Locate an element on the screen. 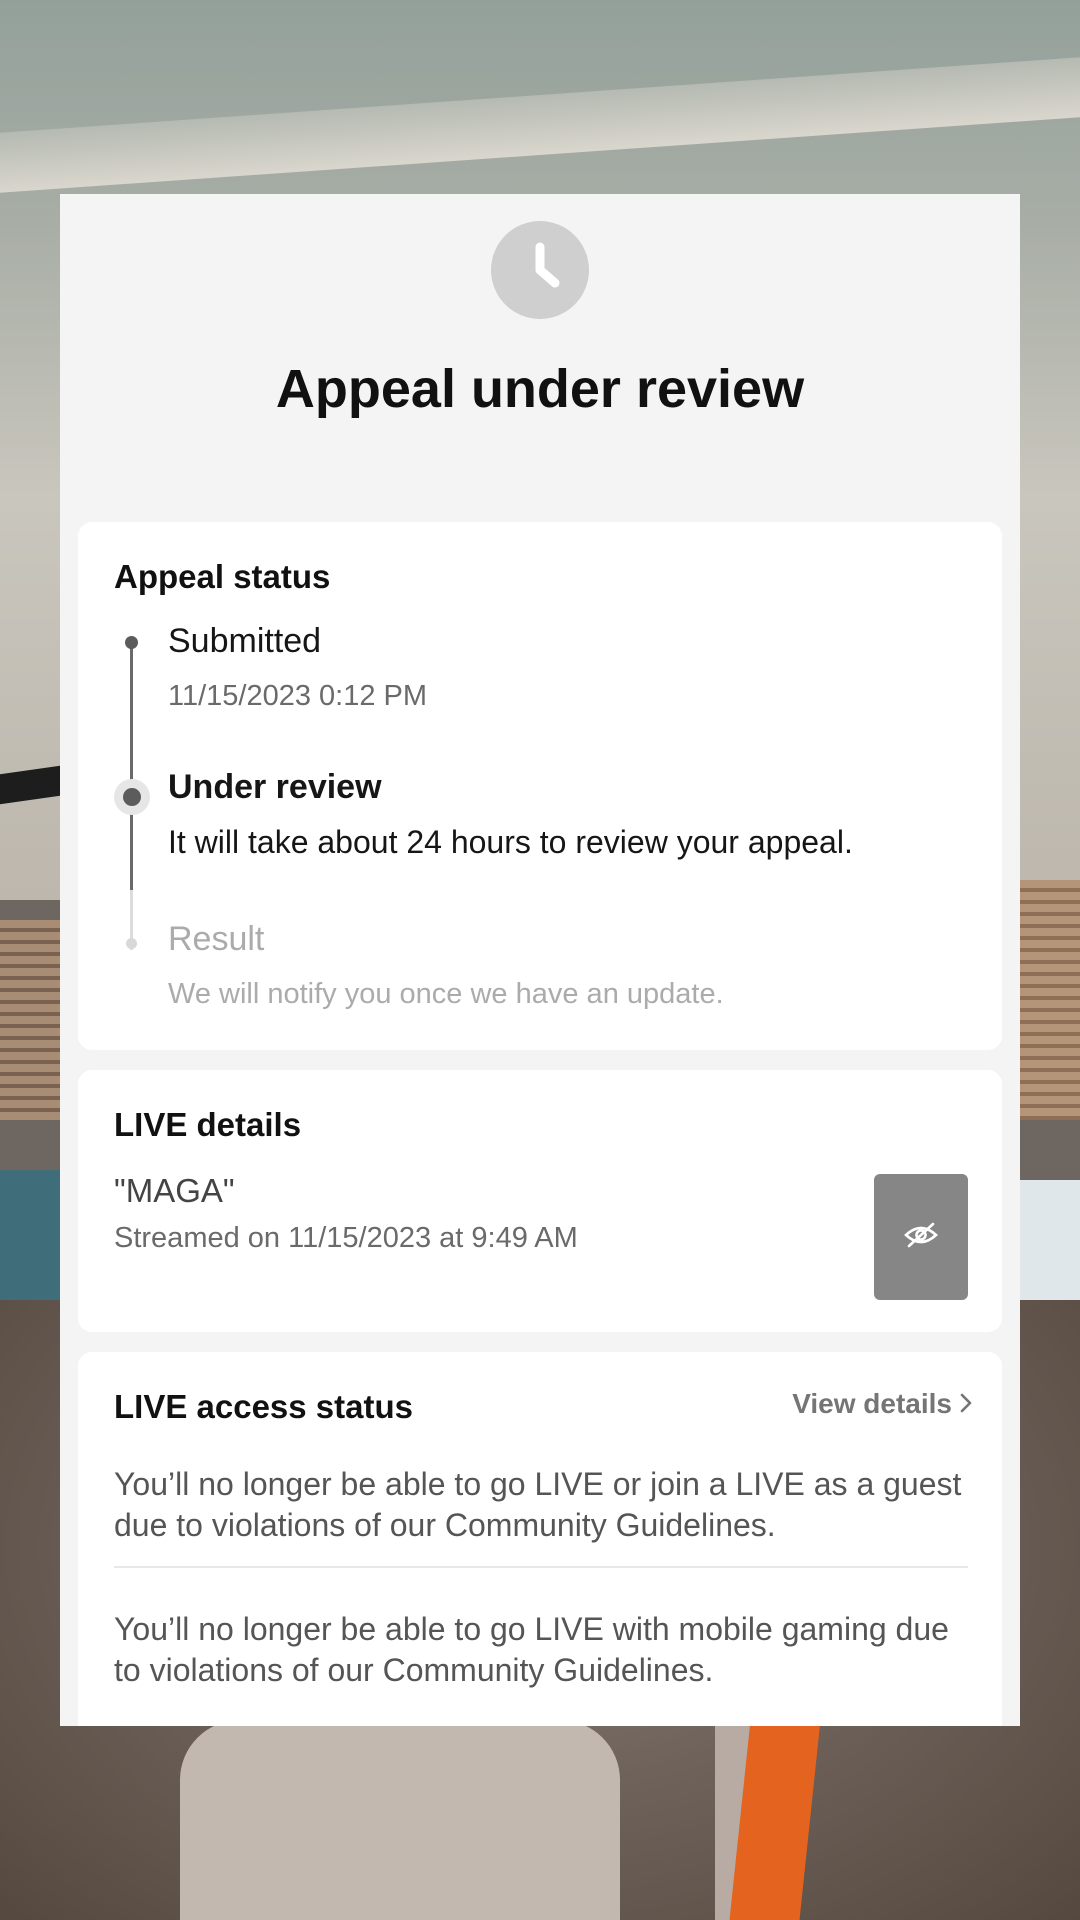 The image size is (1080, 1920). stream-name: "MAGA" is located at coordinates (174, 1190).